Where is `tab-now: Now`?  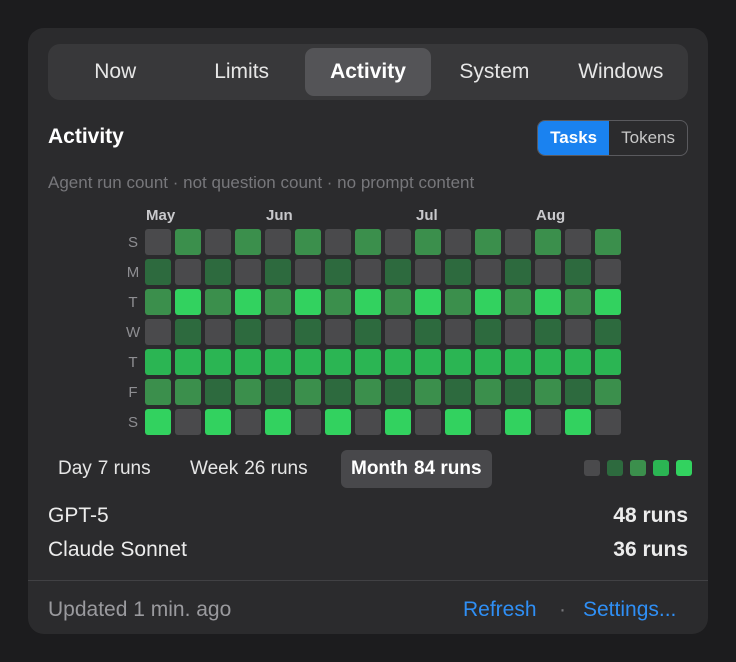
tab-now: Now is located at coordinates (115, 72).